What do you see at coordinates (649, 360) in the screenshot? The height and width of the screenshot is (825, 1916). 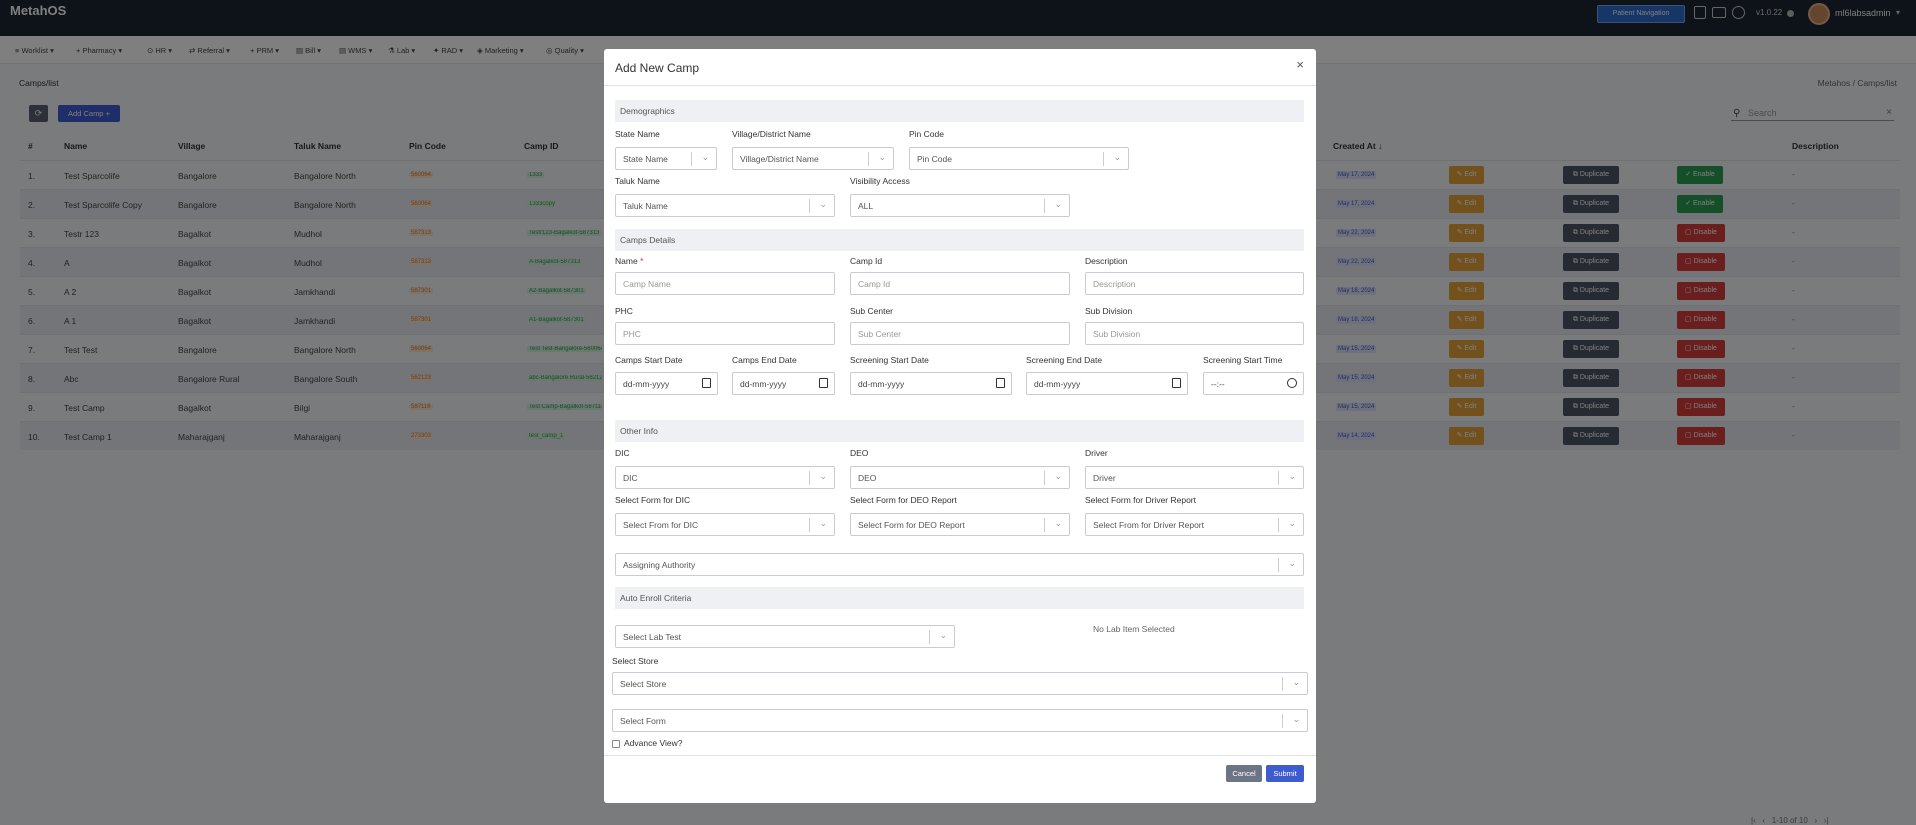 I see `label-camp-start-date: Camps Start Date` at bounding box center [649, 360].